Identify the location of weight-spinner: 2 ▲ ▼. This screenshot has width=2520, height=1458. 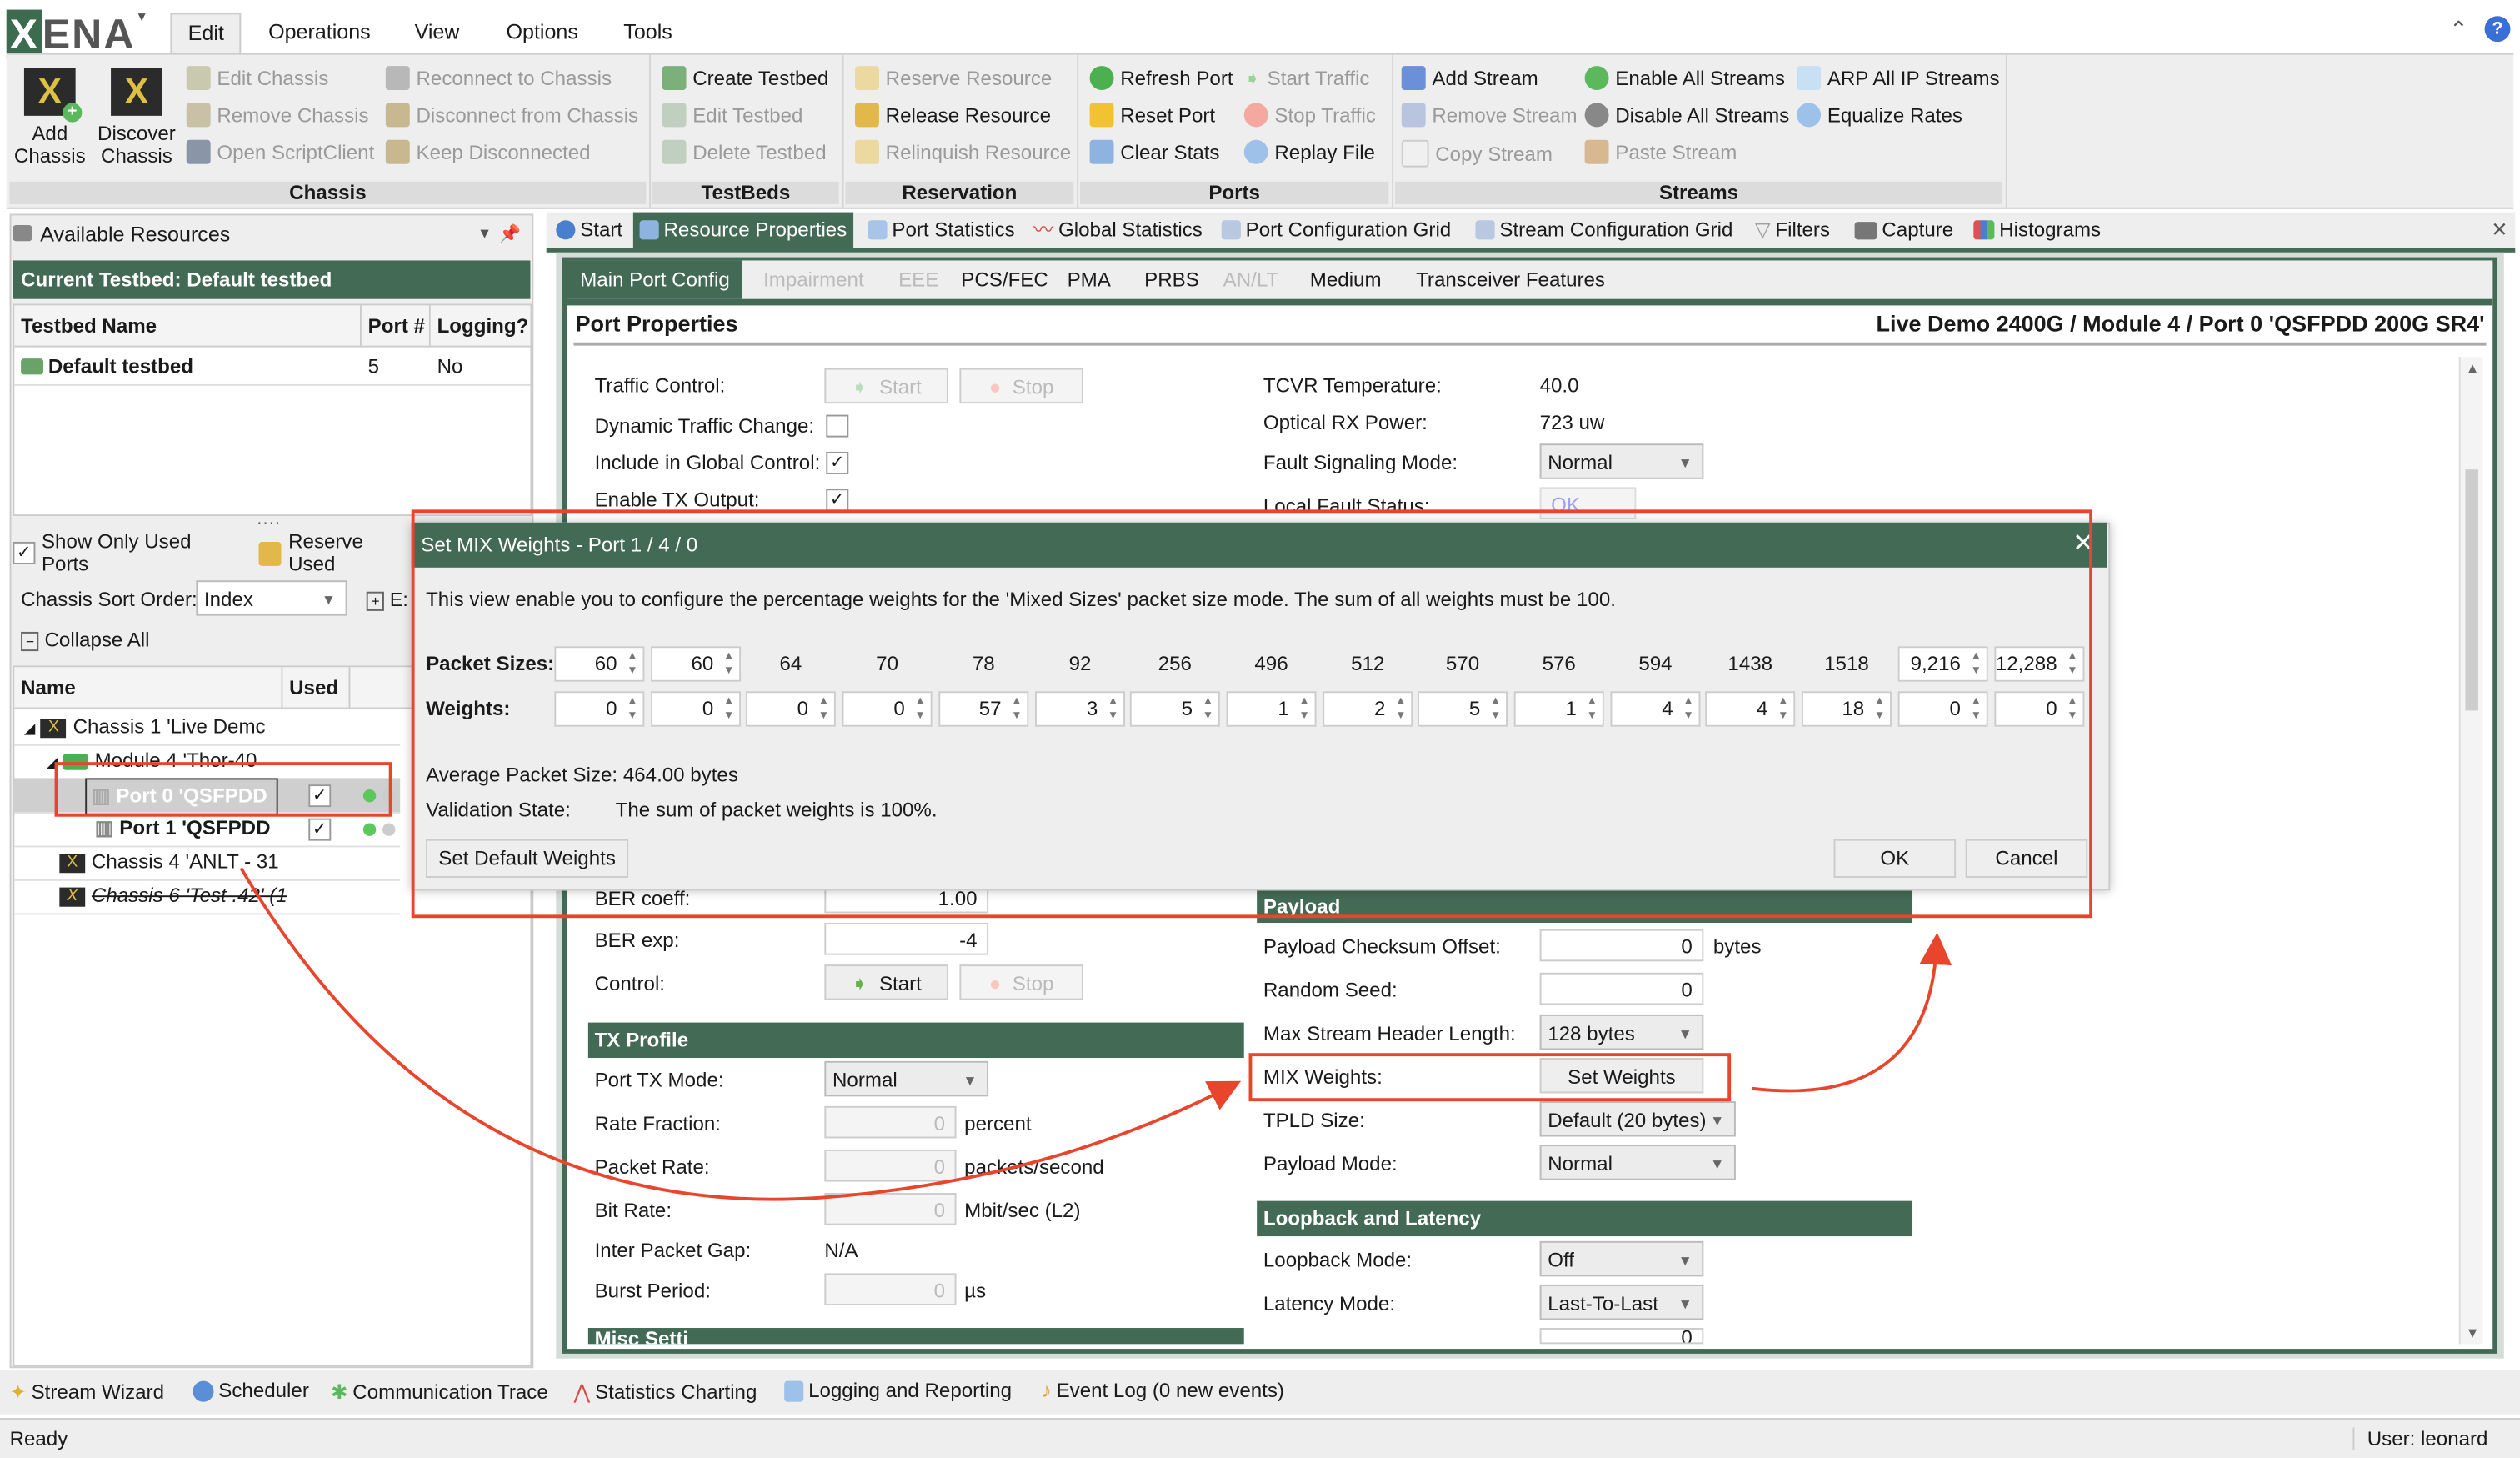
(1367, 709).